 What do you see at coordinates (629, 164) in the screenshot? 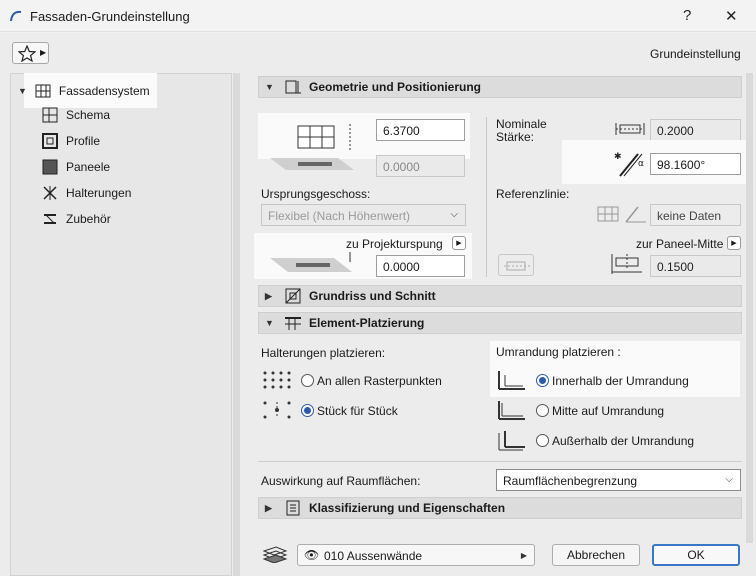
I see `angle-icon: ✱ α` at bounding box center [629, 164].